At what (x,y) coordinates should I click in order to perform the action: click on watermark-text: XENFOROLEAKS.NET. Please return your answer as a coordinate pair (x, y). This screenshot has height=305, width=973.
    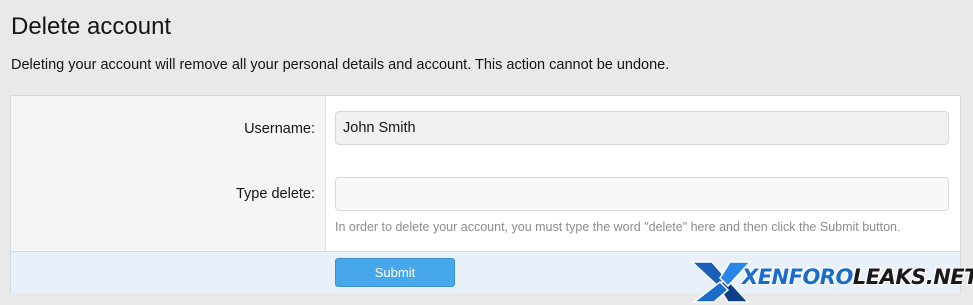
    Looking at the image, I should click on (857, 277).